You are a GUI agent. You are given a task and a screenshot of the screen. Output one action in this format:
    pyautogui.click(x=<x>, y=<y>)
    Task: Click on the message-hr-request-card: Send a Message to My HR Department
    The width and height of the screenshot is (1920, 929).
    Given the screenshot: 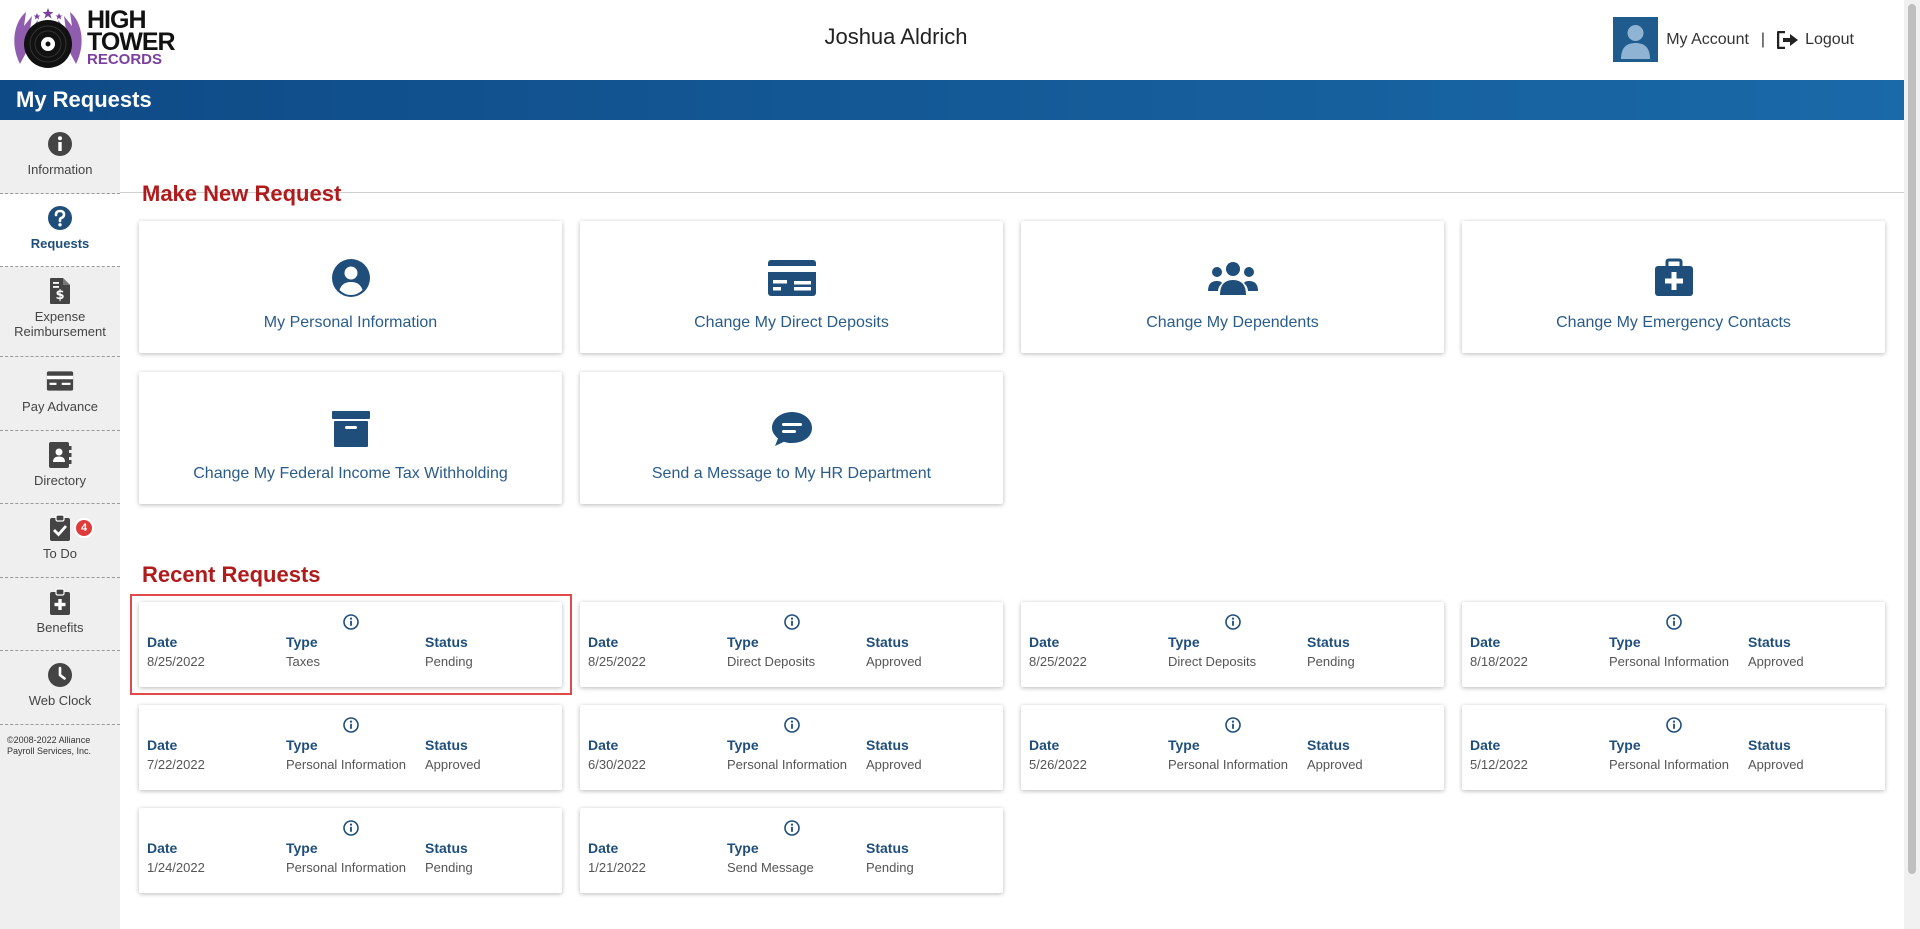 What is the action you would take?
    pyautogui.click(x=791, y=438)
    